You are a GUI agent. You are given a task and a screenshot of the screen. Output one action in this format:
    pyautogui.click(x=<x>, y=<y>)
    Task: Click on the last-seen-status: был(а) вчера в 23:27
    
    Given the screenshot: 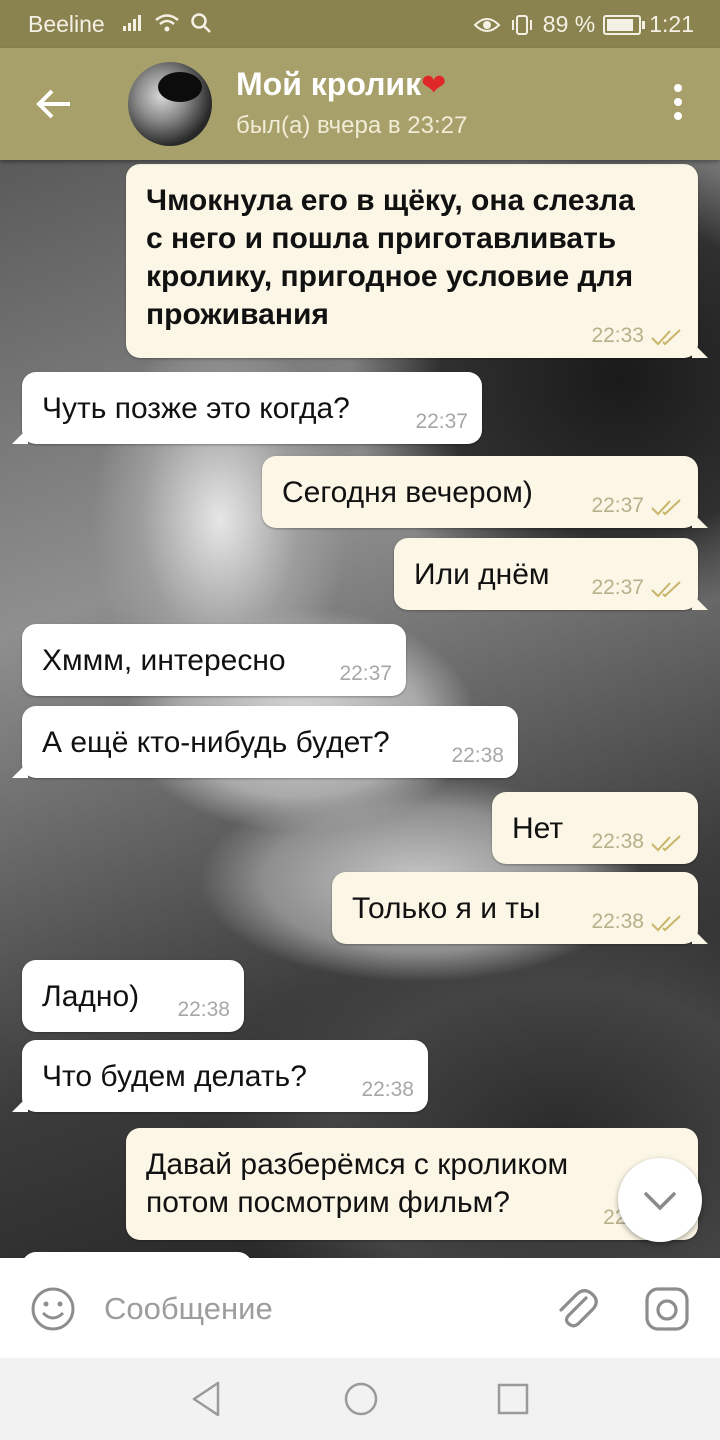 What is the action you would take?
    pyautogui.click(x=352, y=125)
    